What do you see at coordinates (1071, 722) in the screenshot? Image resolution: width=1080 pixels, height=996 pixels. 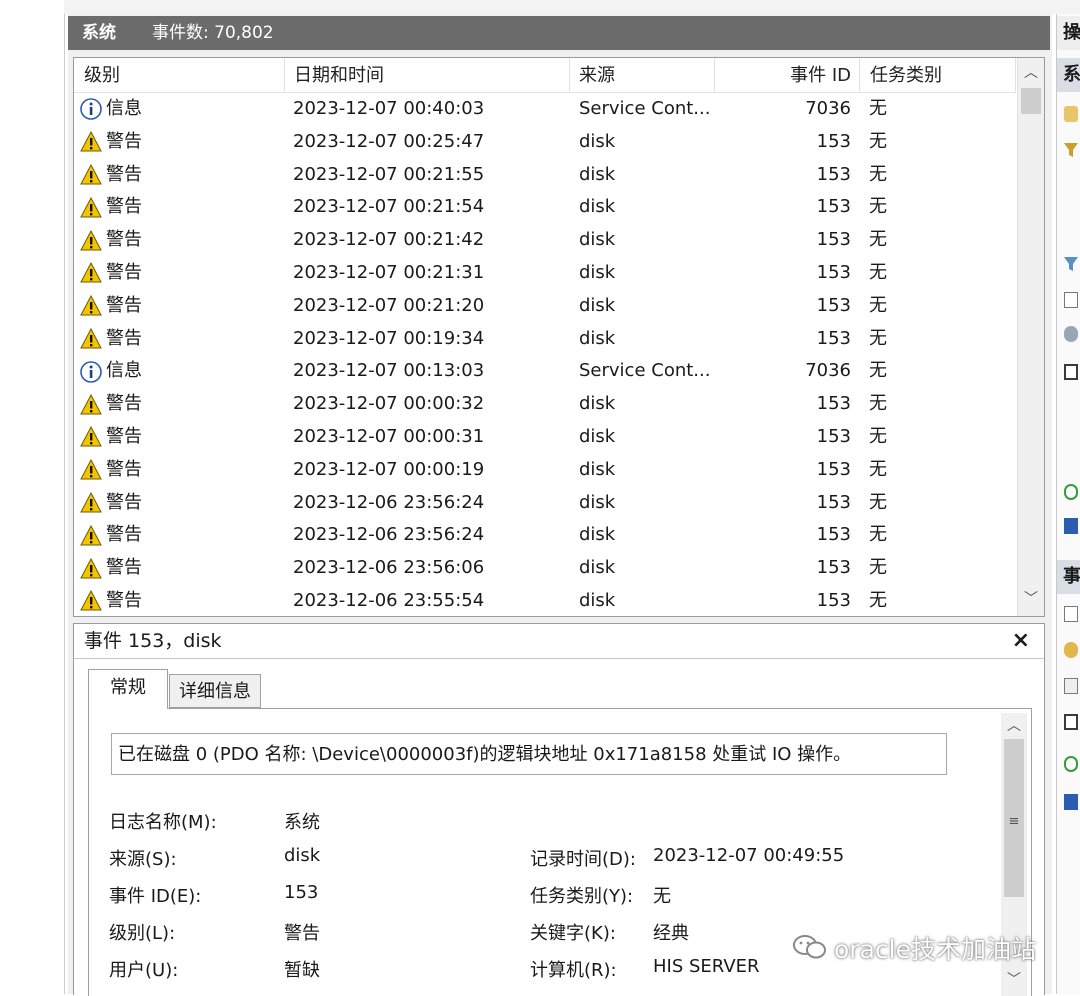 I see `save-selected-icon` at bounding box center [1071, 722].